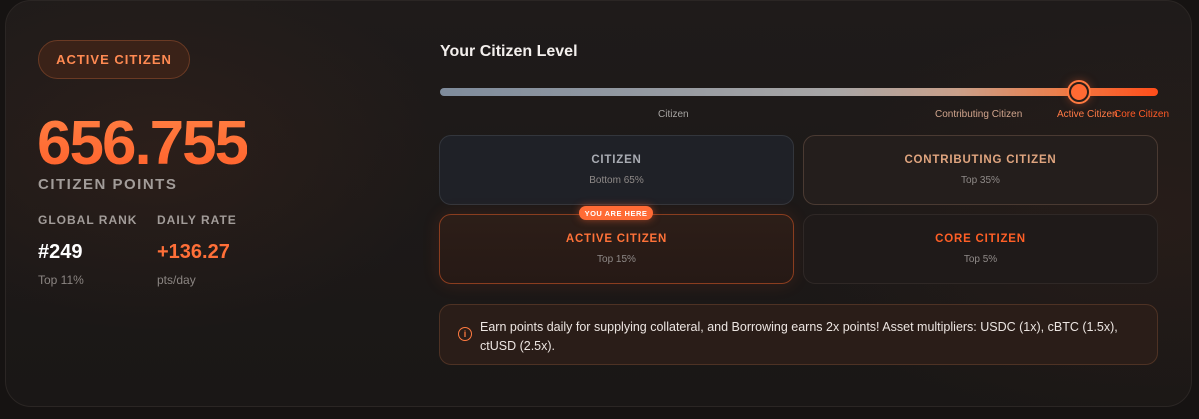 This screenshot has height=419, width=1199. I want to click on tier-card-citizen: CITIZEN Bottom 65%, so click(616, 170).